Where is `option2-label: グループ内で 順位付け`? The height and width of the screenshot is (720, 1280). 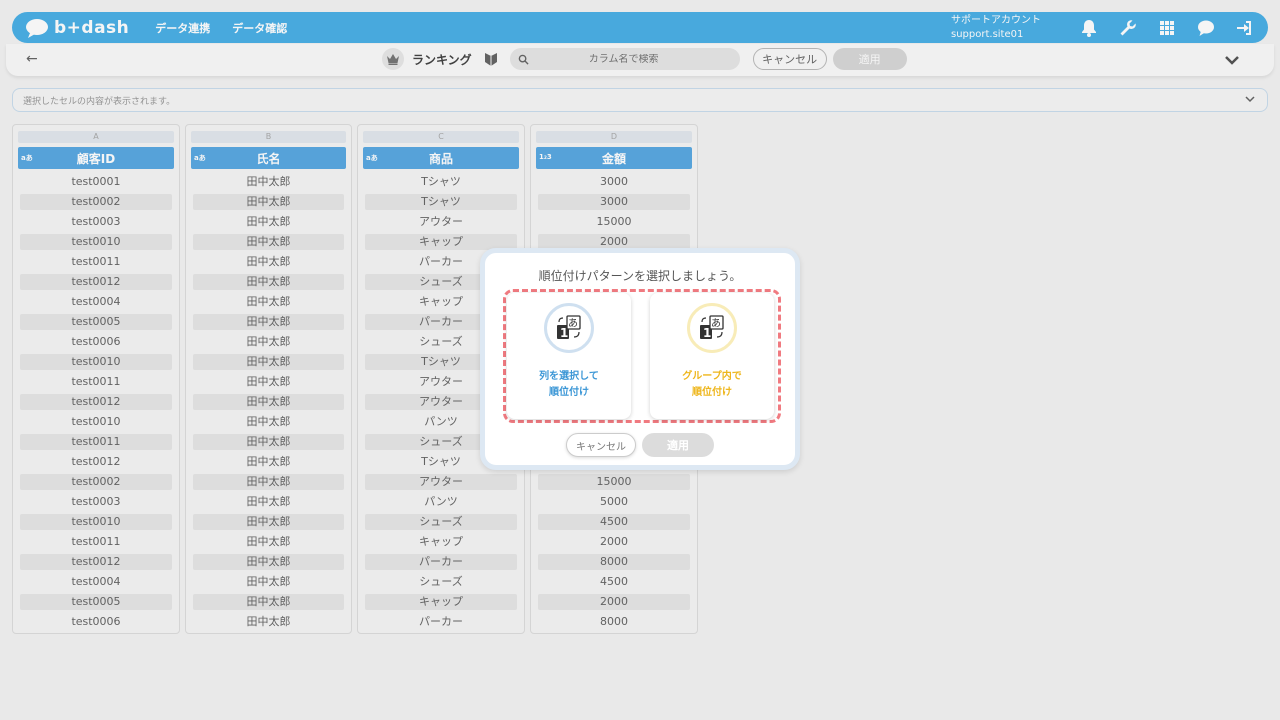
option2-label: グループ内で 順位付け is located at coordinates (712, 385).